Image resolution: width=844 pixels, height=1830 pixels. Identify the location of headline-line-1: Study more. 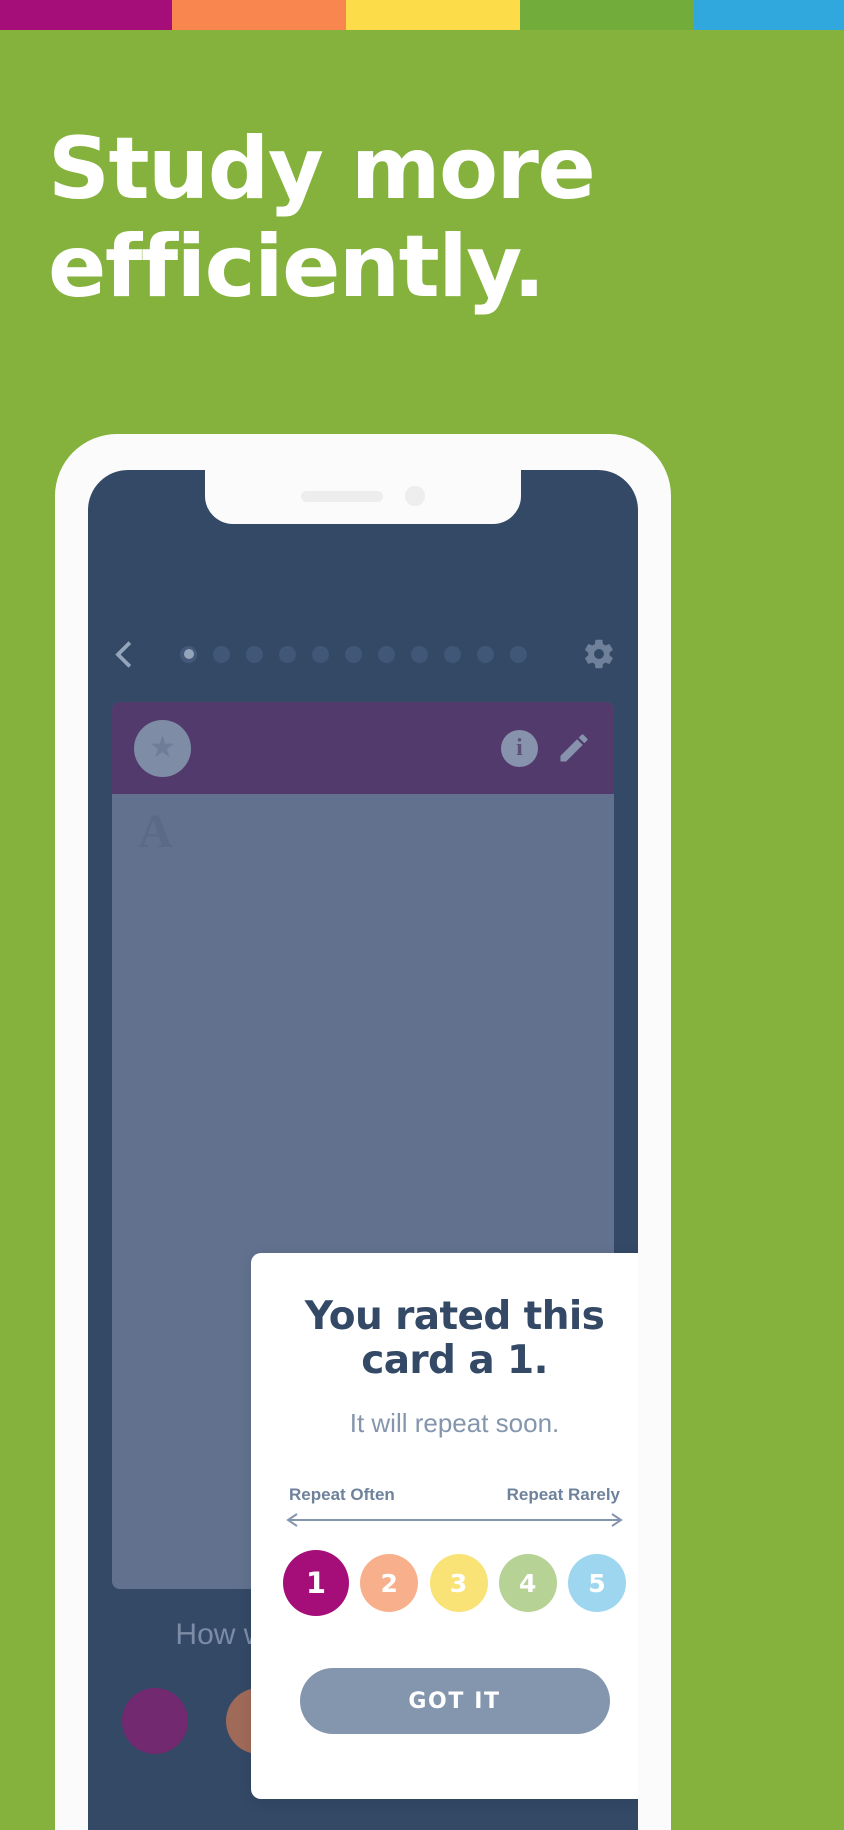
(322, 169).